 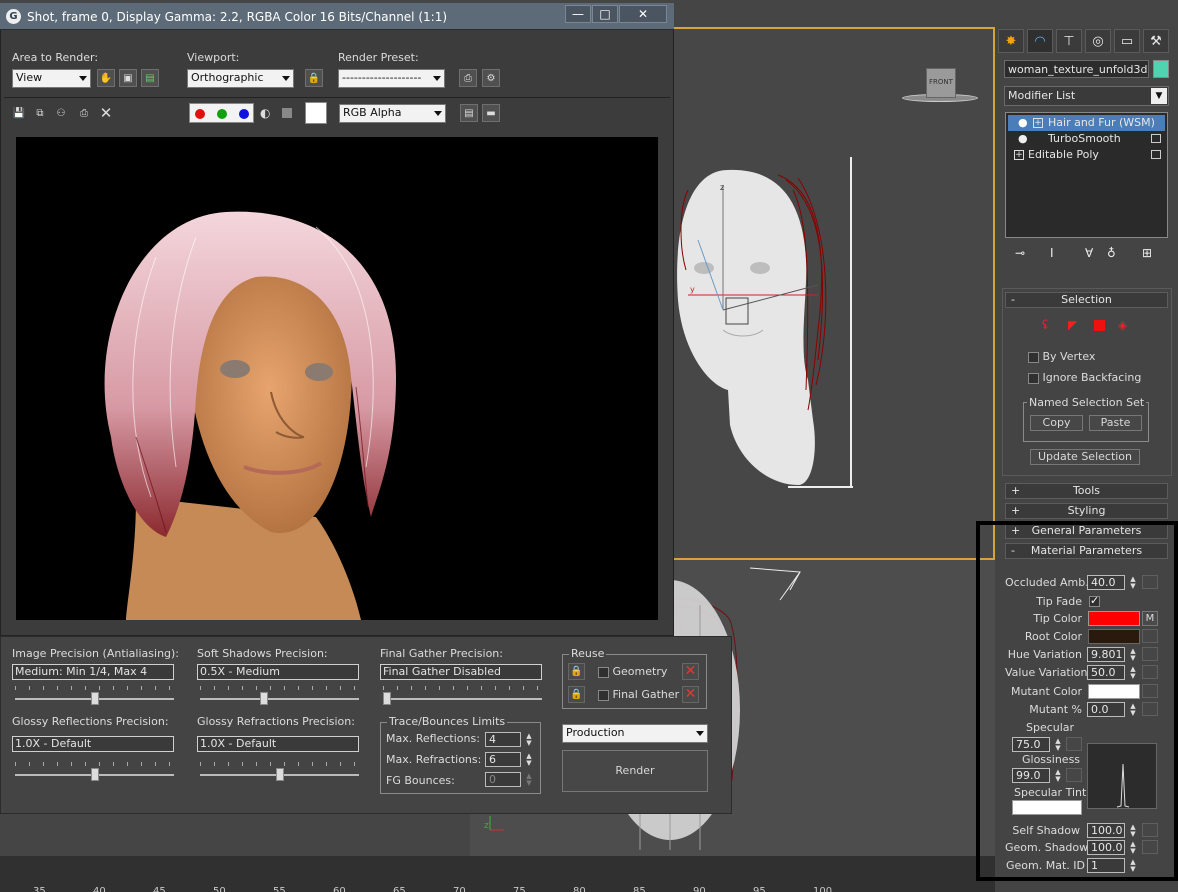 What do you see at coordinates (93, 744) in the screenshot?
I see `glossy-reflections-field: 1.0X - Default` at bounding box center [93, 744].